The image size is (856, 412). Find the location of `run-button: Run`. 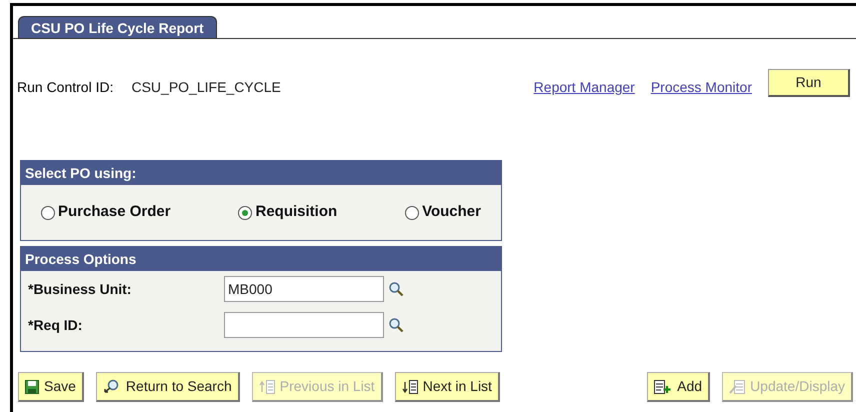

run-button: Run is located at coordinates (809, 83).